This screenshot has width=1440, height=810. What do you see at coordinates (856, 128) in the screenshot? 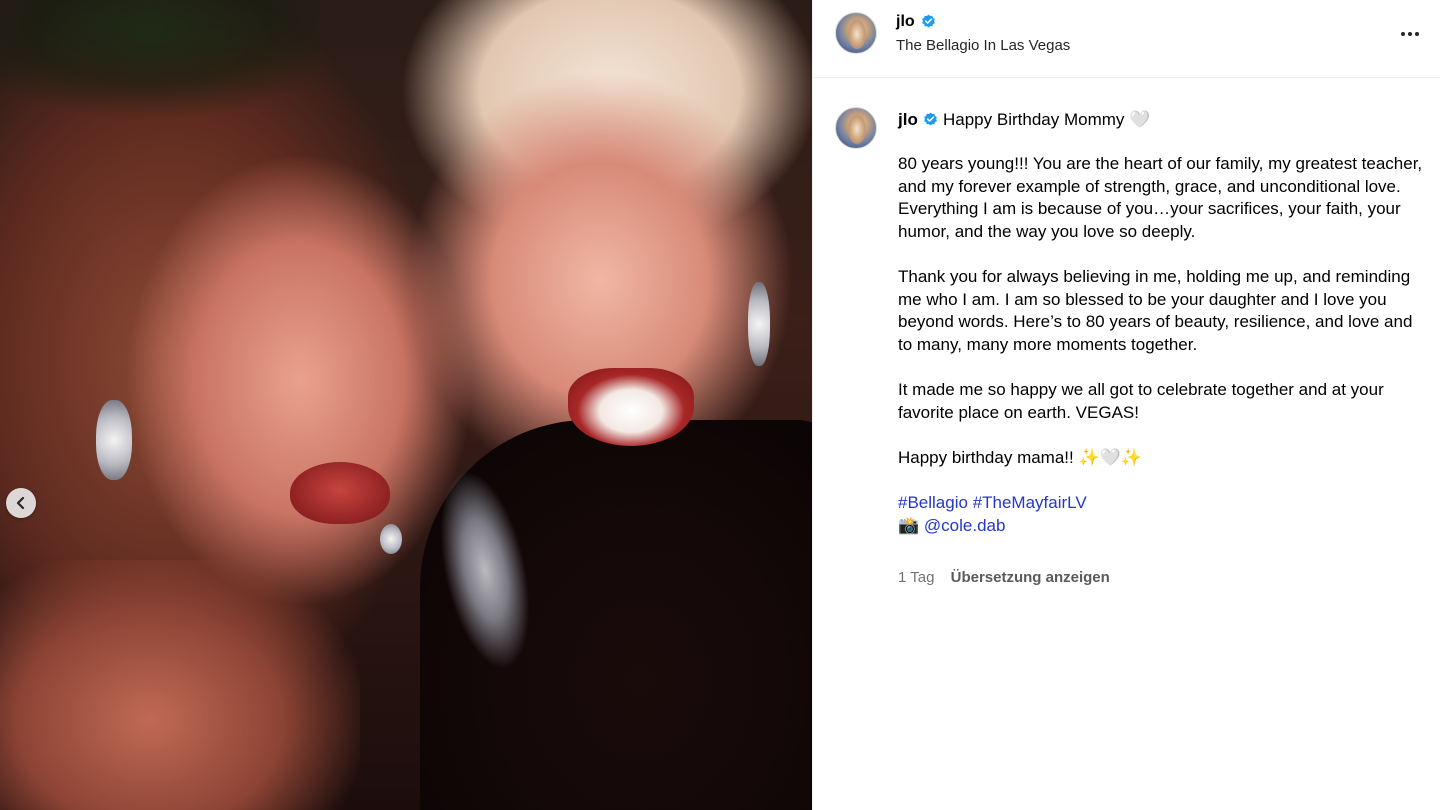
I see `caption-avatar` at bounding box center [856, 128].